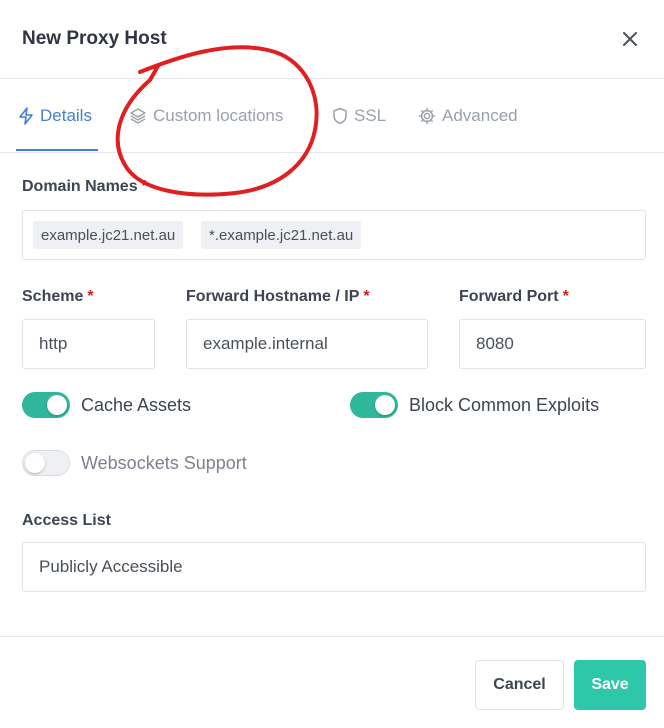 The height and width of the screenshot is (728, 664). Describe the element at coordinates (480, 115) in the screenshot. I see `tab-advanced-label: Advanced` at that location.